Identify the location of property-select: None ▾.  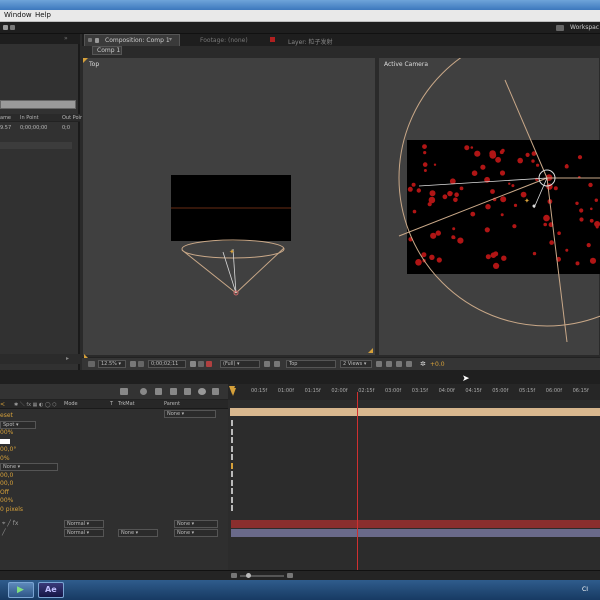
(29, 467).